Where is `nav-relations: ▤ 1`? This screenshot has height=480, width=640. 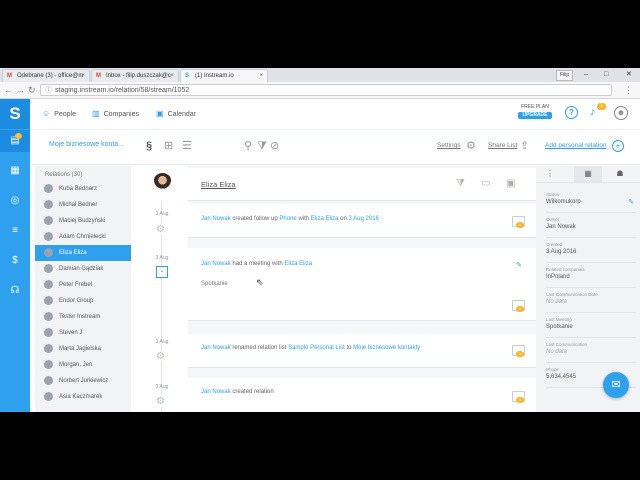
nav-relations: ▤ 1 is located at coordinates (15, 141).